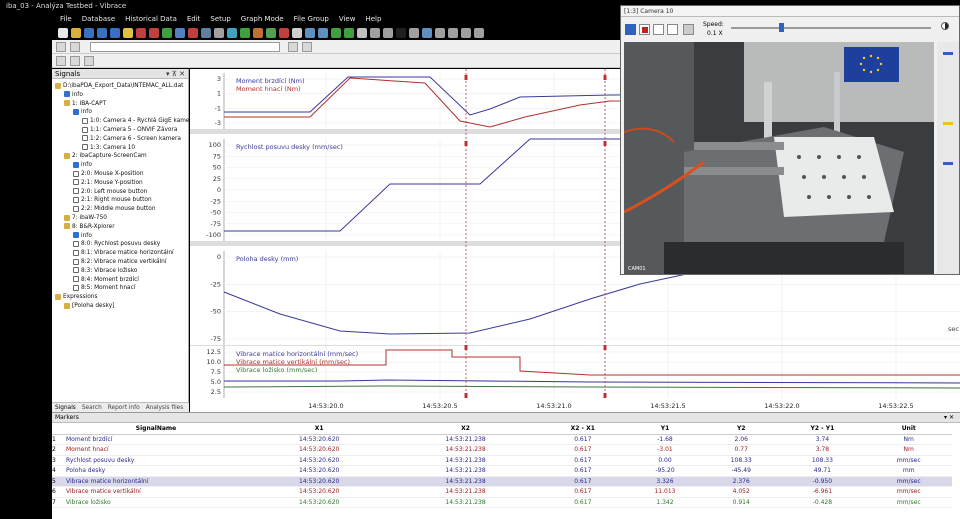 Image resolution: width=960 pixels, height=519 pixels. What do you see at coordinates (630, 29) in the screenshot?
I see `pause-button` at bounding box center [630, 29].